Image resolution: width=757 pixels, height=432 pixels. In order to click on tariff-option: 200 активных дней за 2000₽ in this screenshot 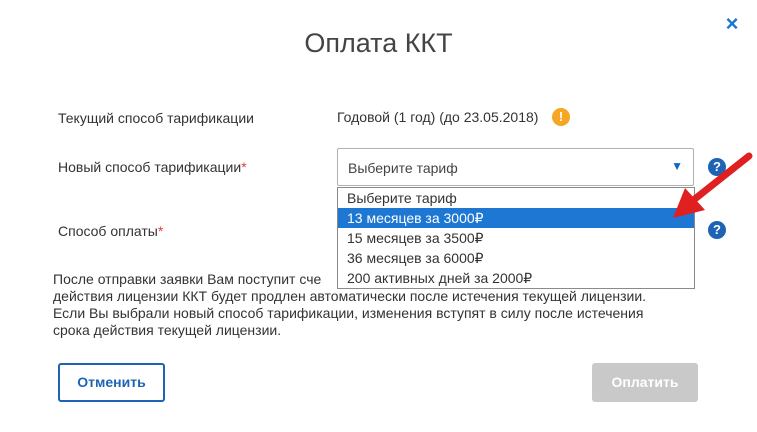, I will do `click(516, 278)`.